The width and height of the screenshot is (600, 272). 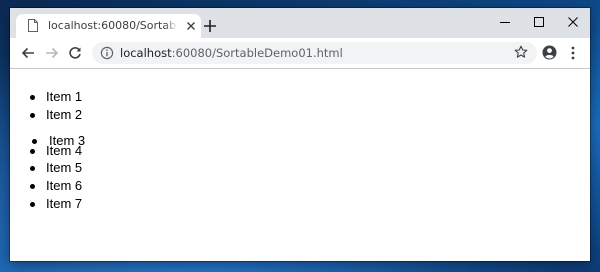 What do you see at coordinates (257, 53) in the screenshot?
I see `url-path: :60080/SortableDemo01.html` at bounding box center [257, 53].